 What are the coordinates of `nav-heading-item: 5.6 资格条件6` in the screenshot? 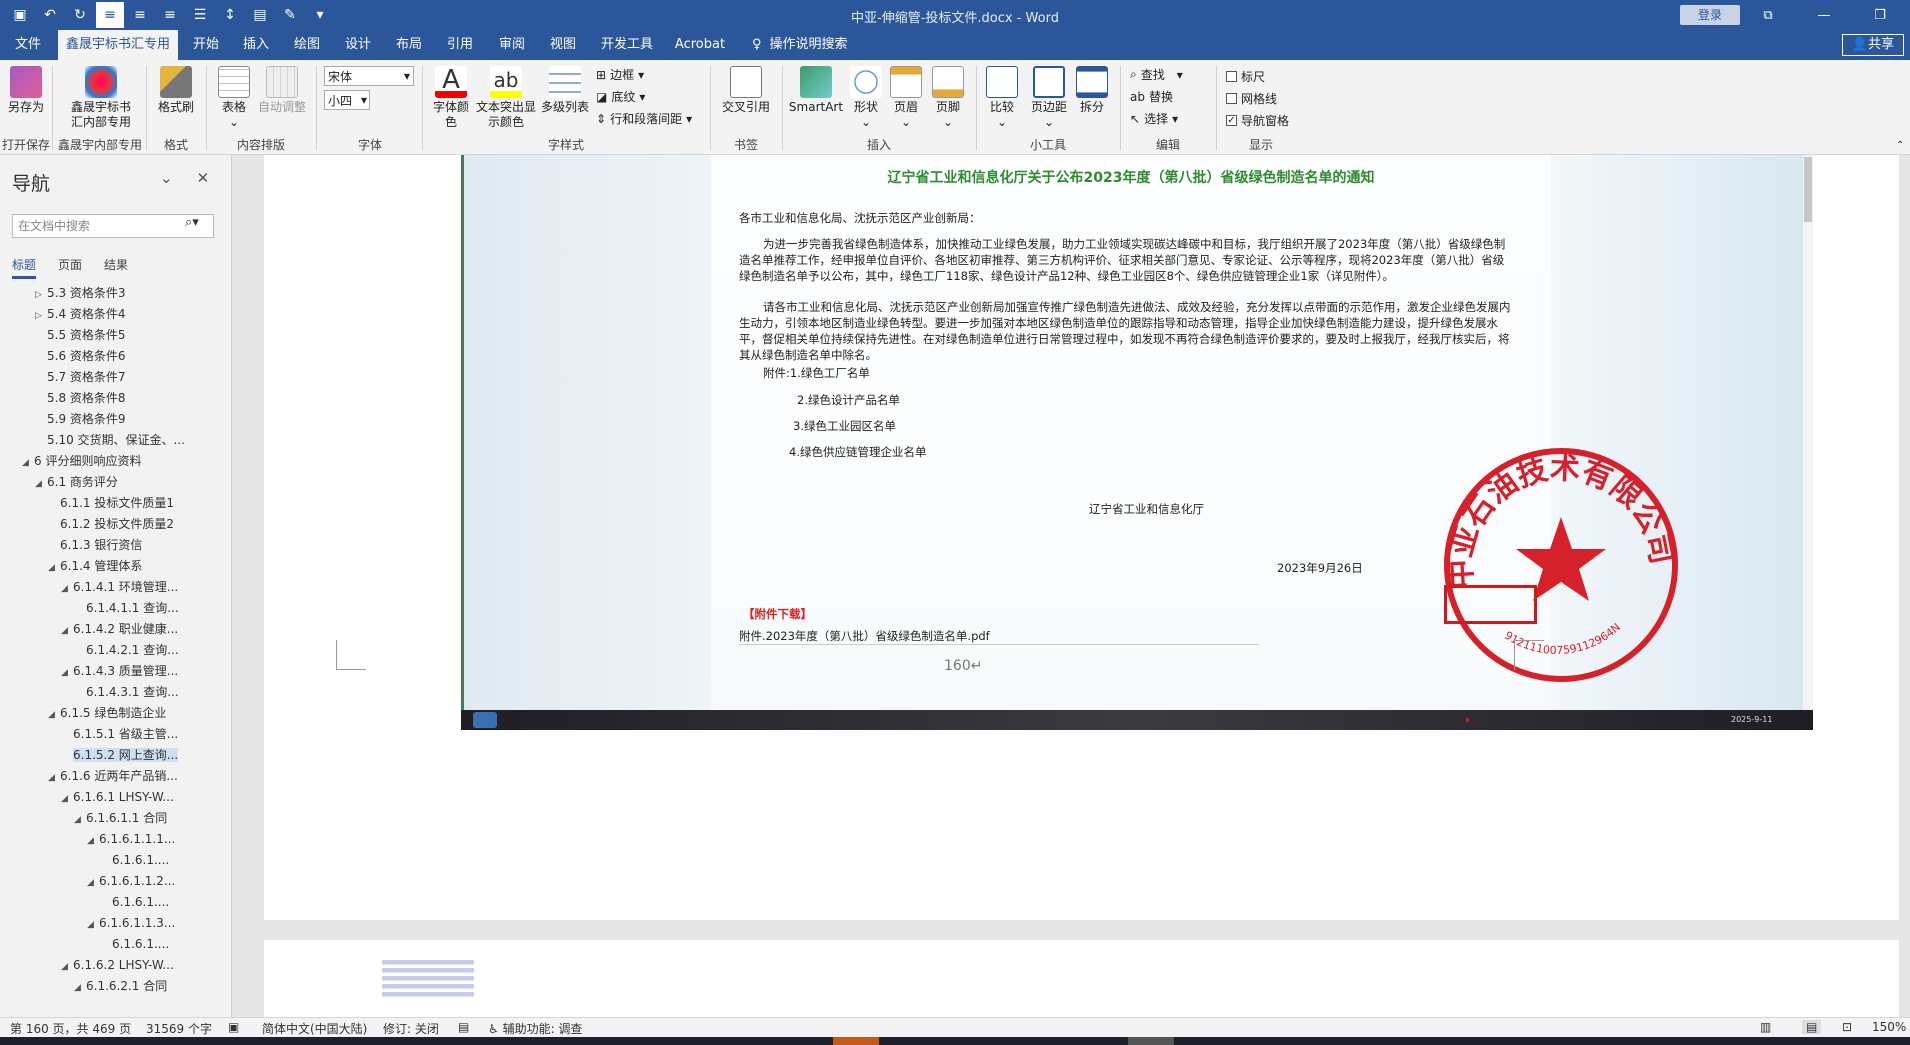 It's located at (115, 356).